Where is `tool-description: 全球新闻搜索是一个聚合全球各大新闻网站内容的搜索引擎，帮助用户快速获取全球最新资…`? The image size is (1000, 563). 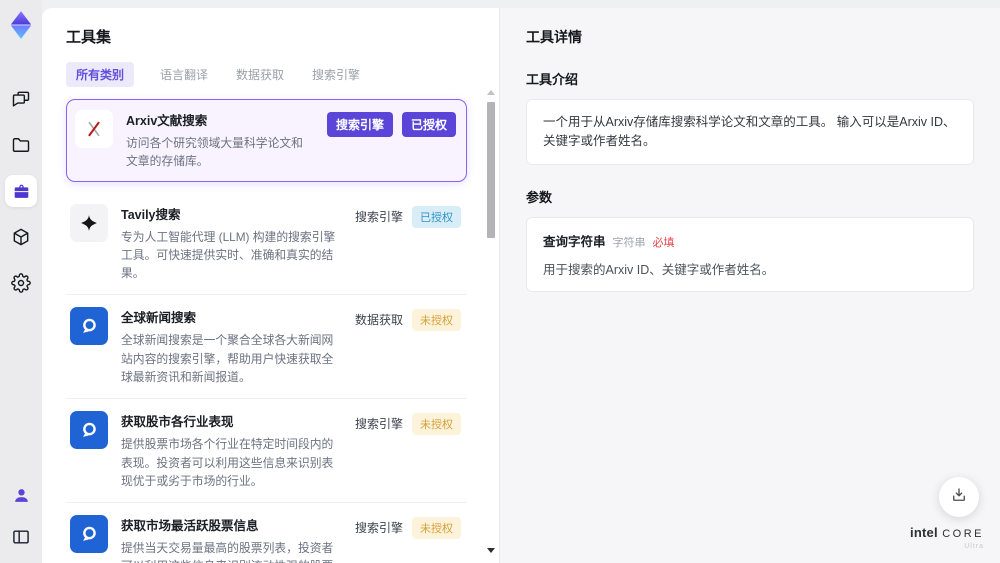 tool-description: 全球新闻搜索是一个聚合全球各大新闻网站内容的搜索引擎，帮助用户快速获取全球最新资… is located at coordinates (227, 358).